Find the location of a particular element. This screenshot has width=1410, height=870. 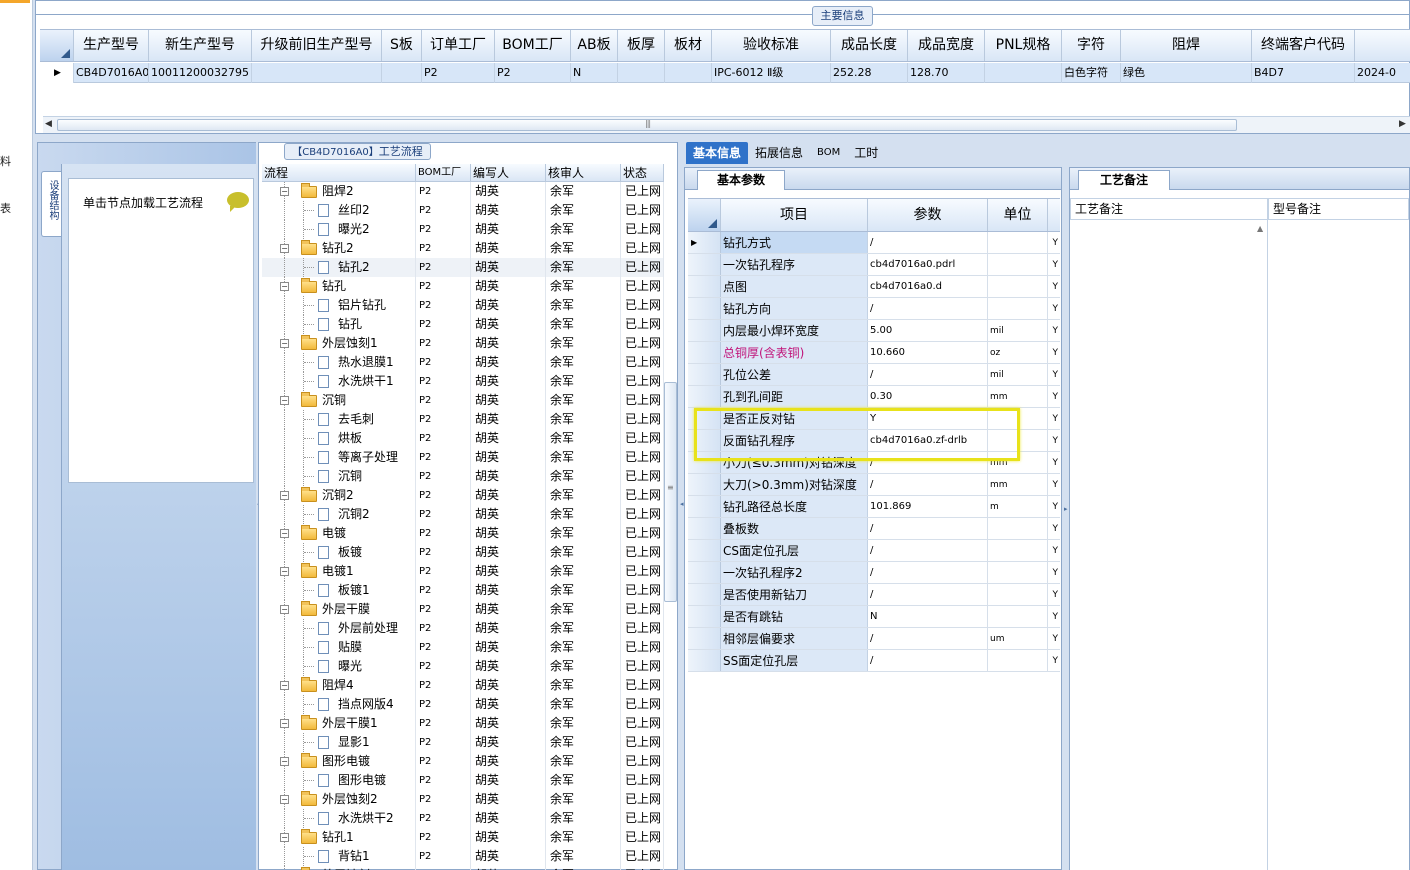

tree-node: 铝片钻孔 is located at coordinates (339, 305).